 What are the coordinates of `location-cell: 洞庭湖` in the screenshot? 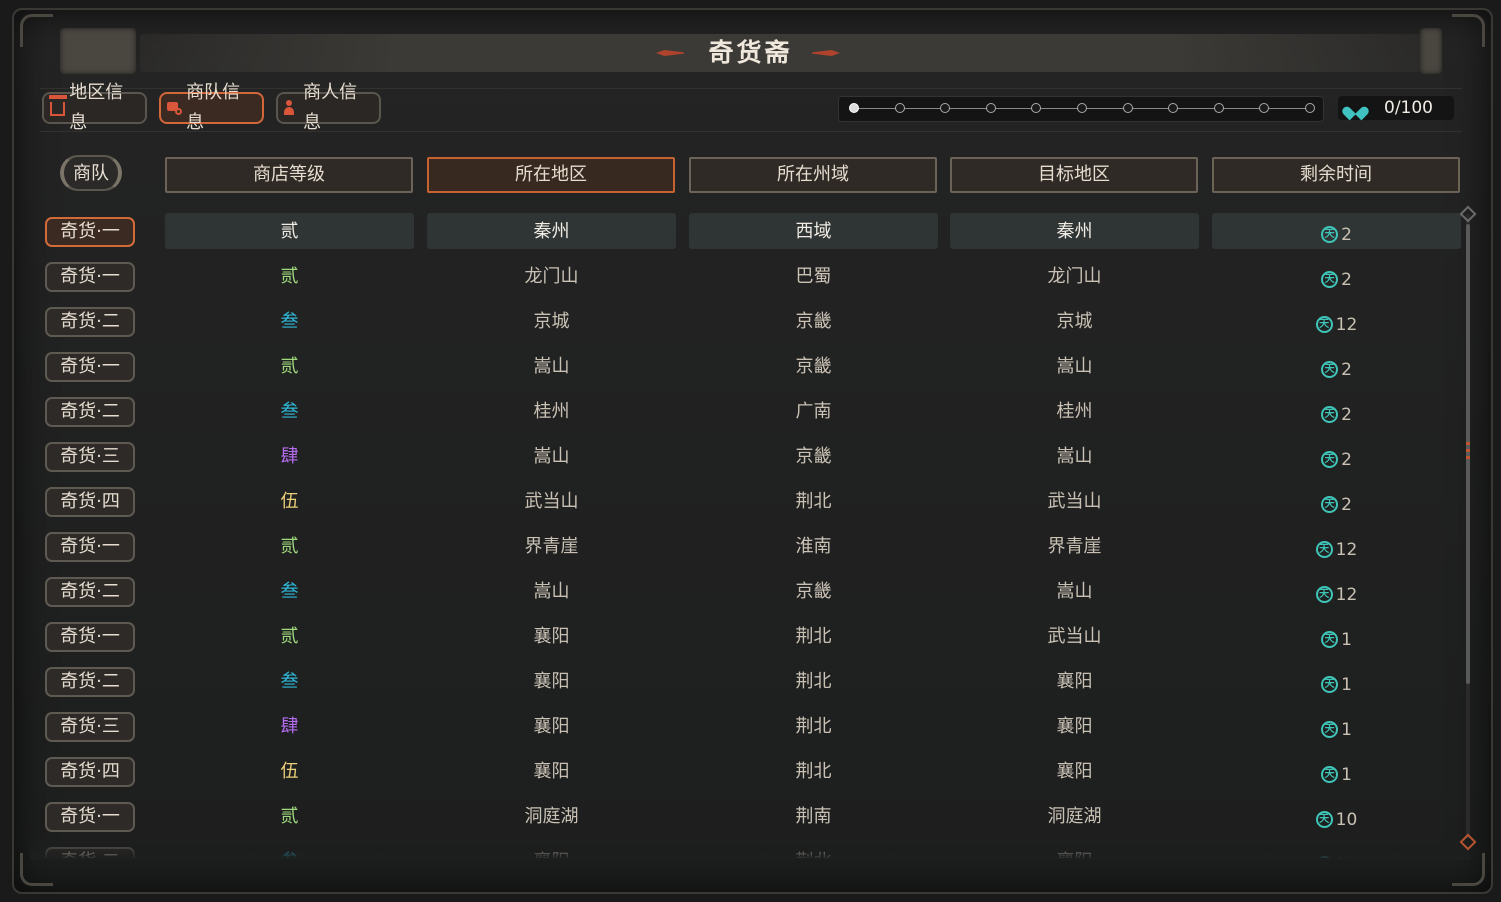 It's located at (551, 816).